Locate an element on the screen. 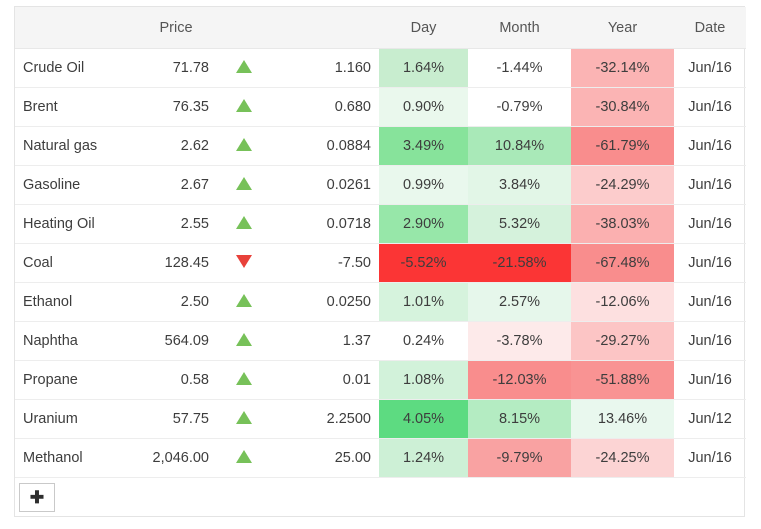 The width and height of the screenshot is (761, 529). cell-day-percent: 1.64% is located at coordinates (423, 68).